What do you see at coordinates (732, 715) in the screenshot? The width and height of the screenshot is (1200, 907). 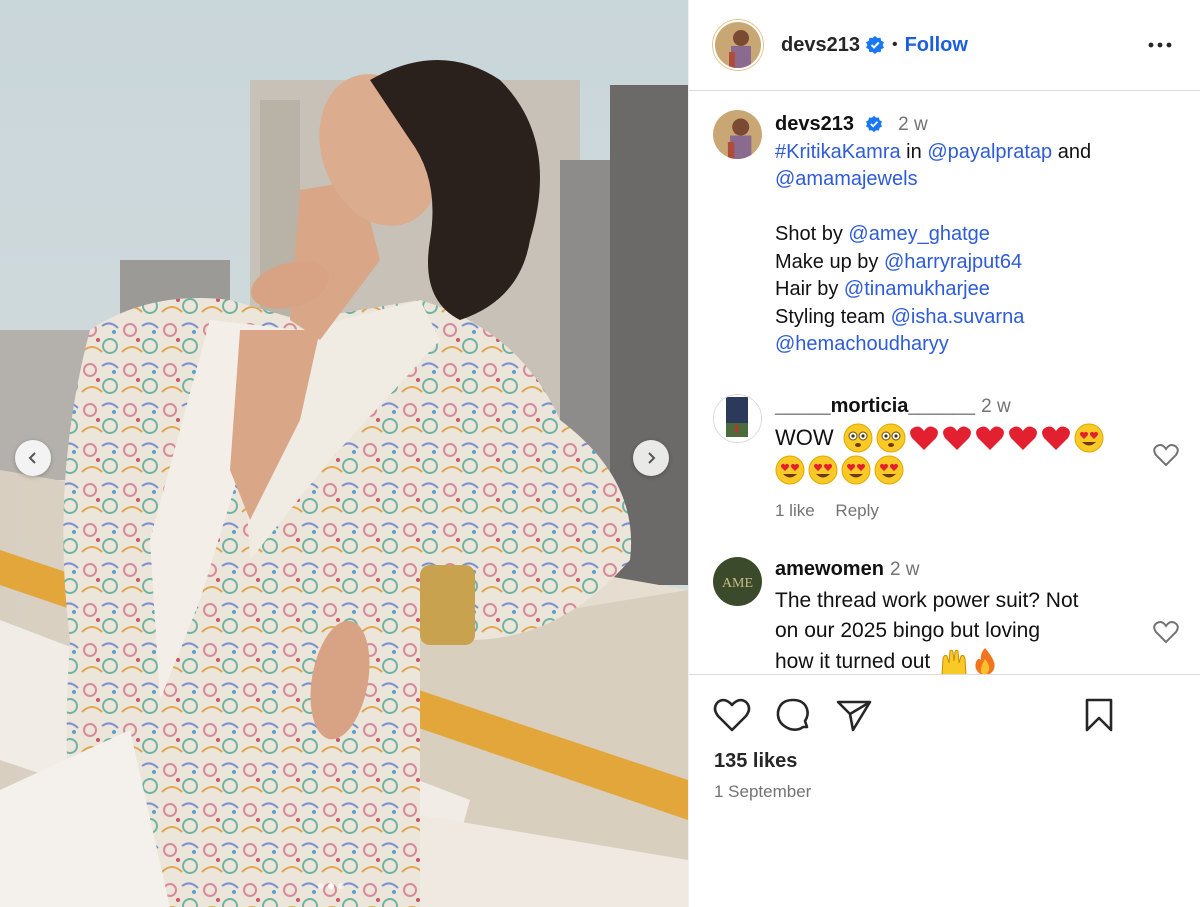 I see `heart-outline-icon` at bounding box center [732, 715].